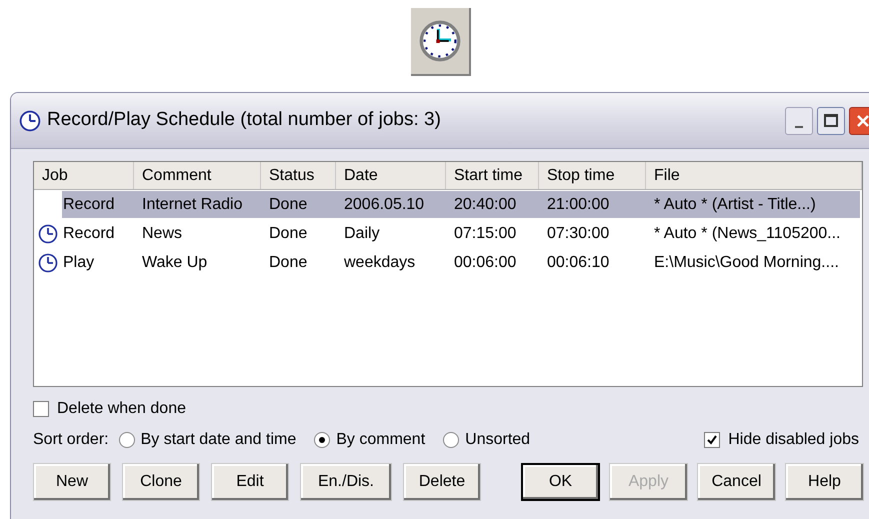  What do you see at coordinates (84, 175) in the screenshot?
I see `column-header: Job` at bounding box center [84, 175].